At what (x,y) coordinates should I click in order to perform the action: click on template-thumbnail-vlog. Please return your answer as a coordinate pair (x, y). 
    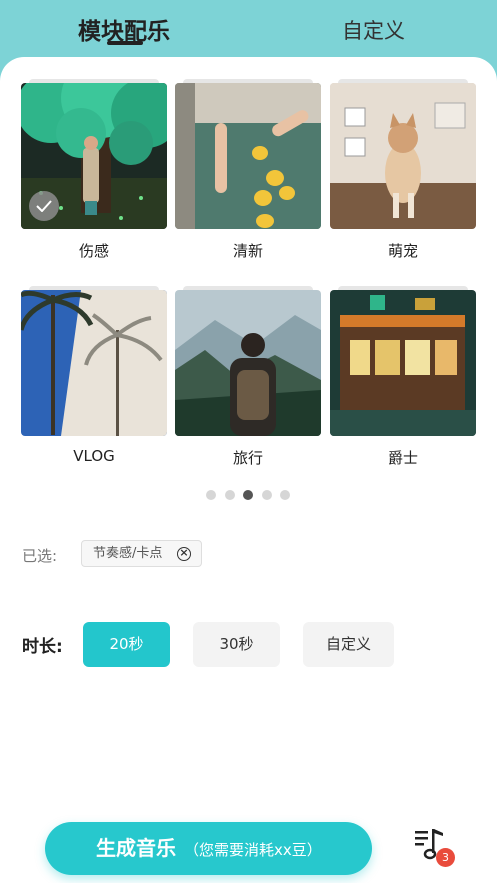
    Looking at the image, I should click on (94, 363).